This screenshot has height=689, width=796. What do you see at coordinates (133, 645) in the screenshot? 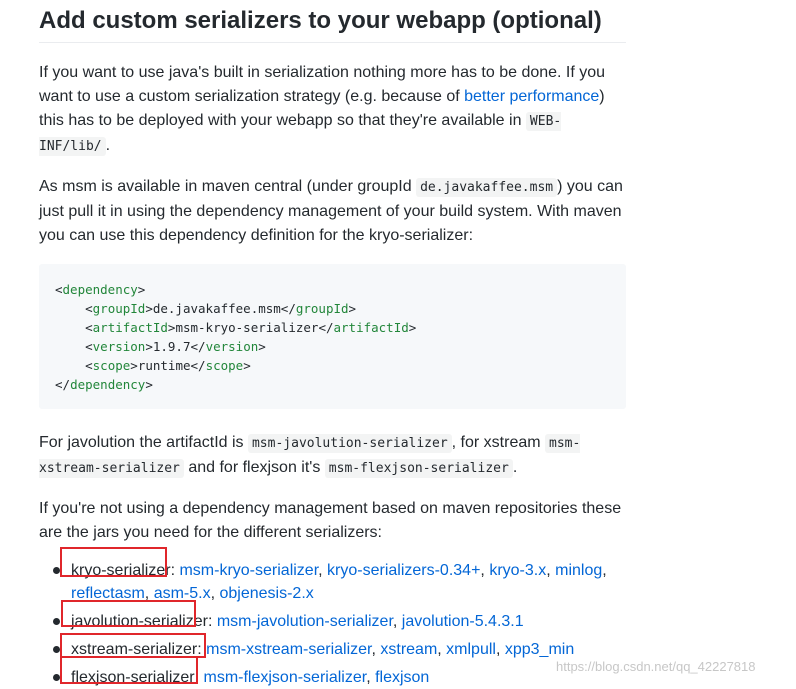
I see `highlight-box-xstream` at bounding box center [133, 645].